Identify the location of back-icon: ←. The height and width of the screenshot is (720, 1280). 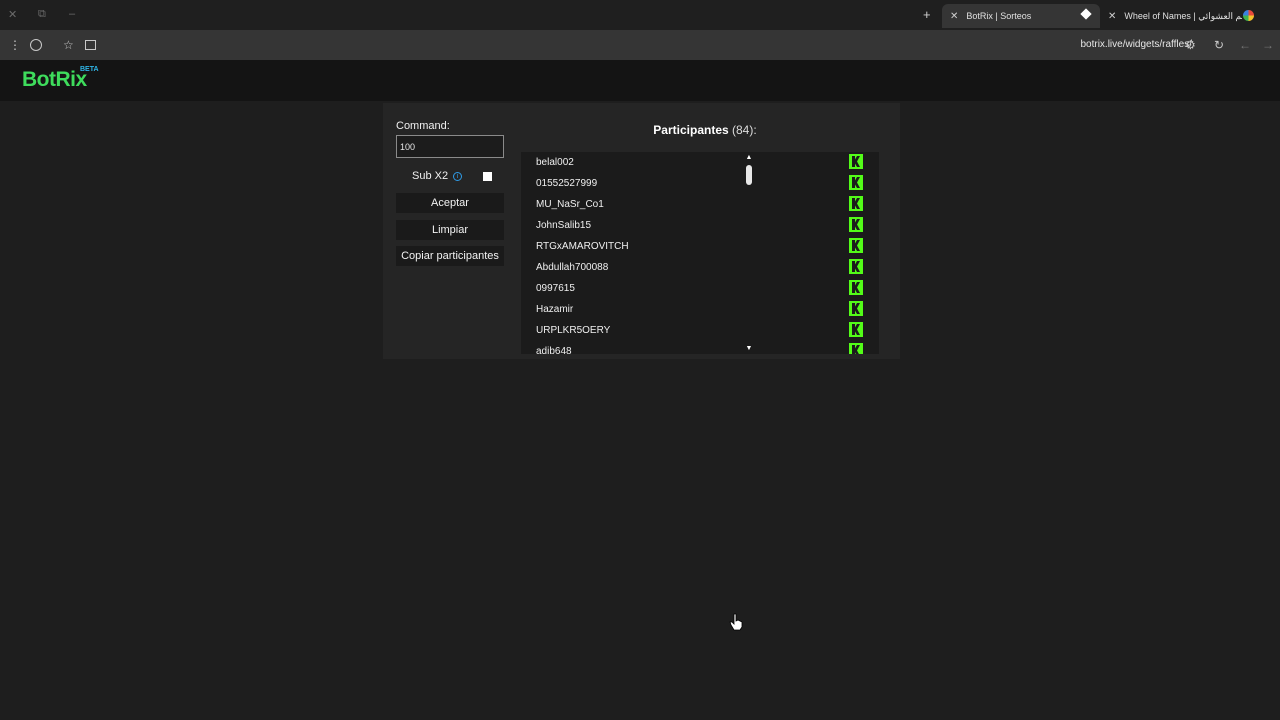
(1245, 45).